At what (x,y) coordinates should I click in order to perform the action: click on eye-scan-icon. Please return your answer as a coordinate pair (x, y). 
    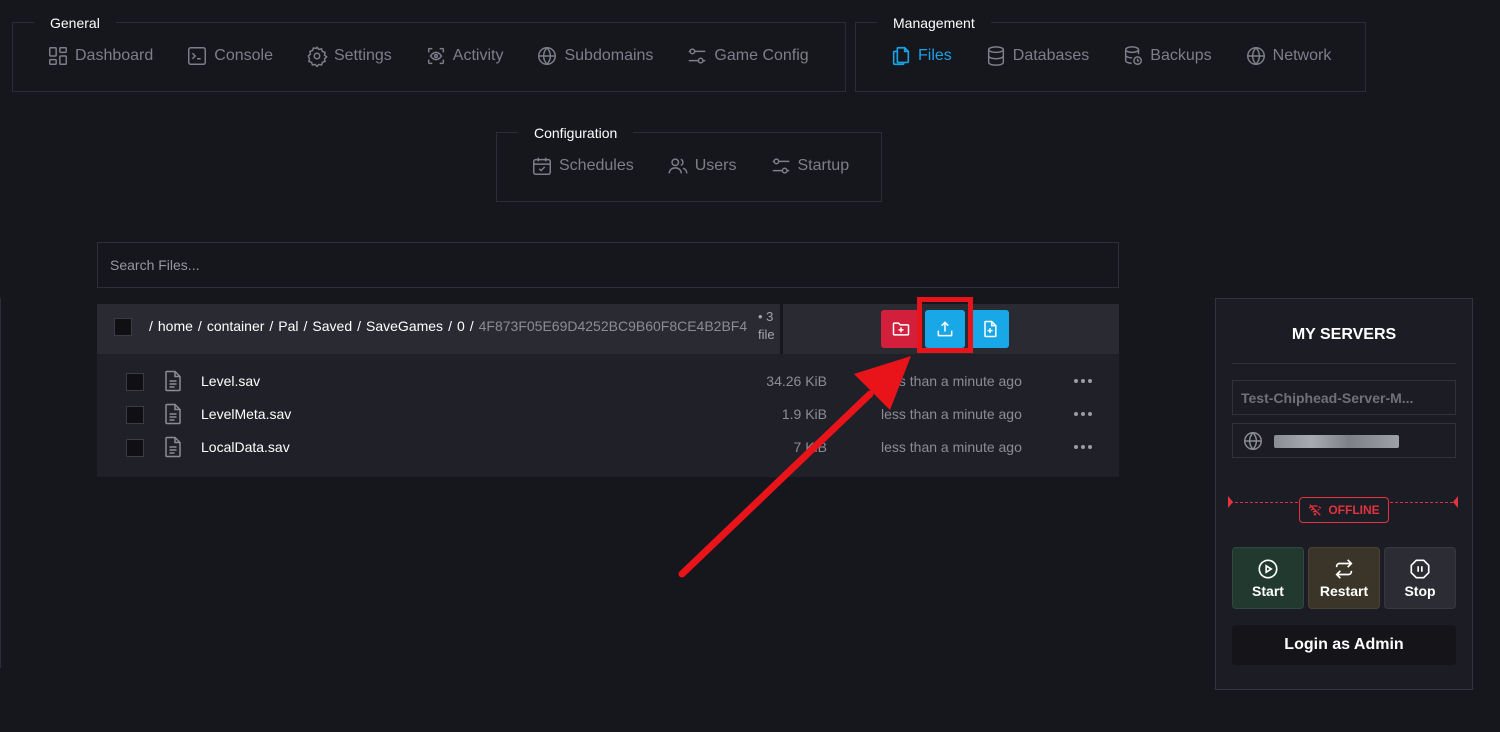
    Looking at the image, I should click on (435, 56).